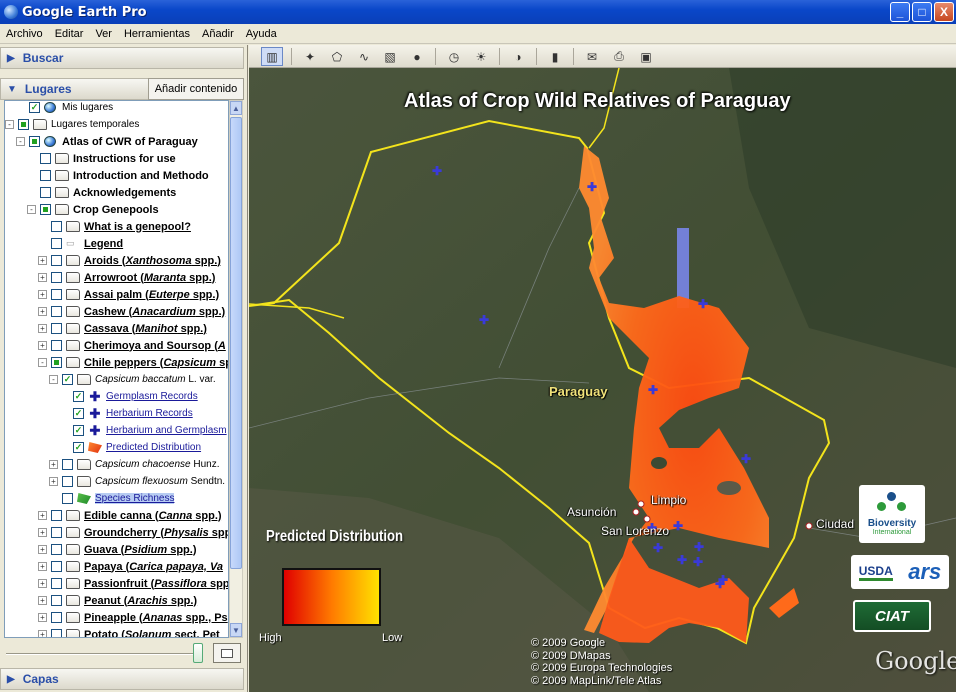  I want to click on folder-view-button, so click(227, 653).